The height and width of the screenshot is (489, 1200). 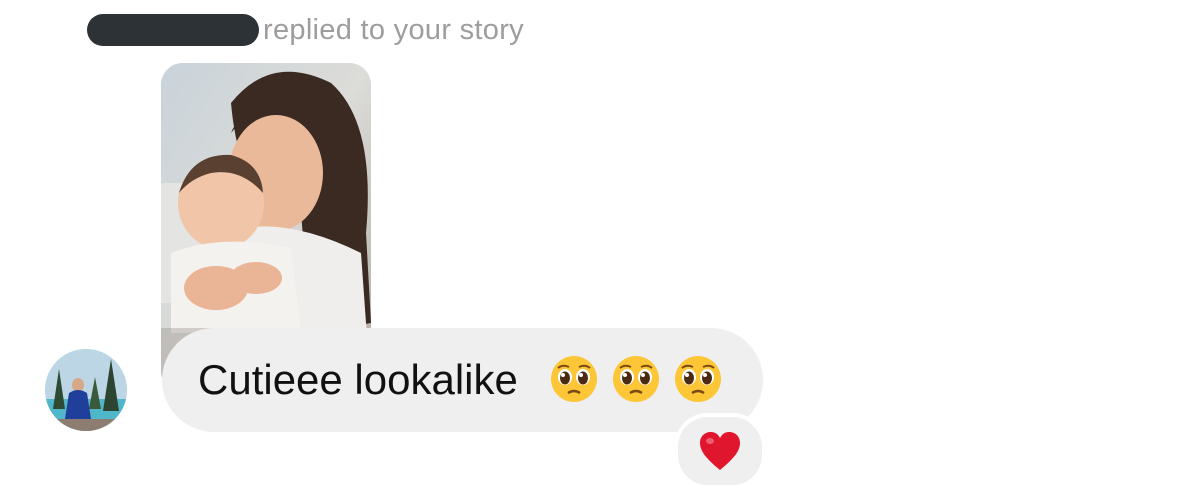 I want to click on story-reply-label: replied to your story, so click(x=393, y=30).